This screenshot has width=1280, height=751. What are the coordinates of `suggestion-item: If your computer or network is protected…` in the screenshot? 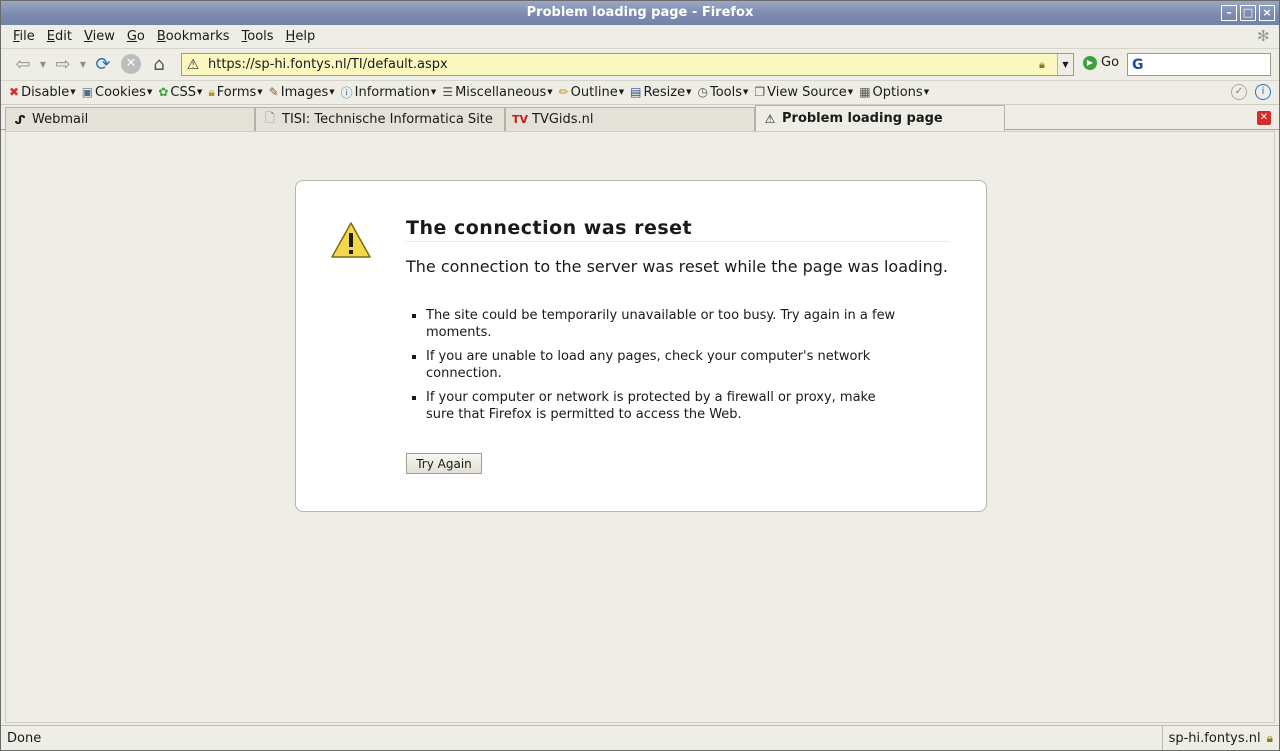 It's located at (661, 406).